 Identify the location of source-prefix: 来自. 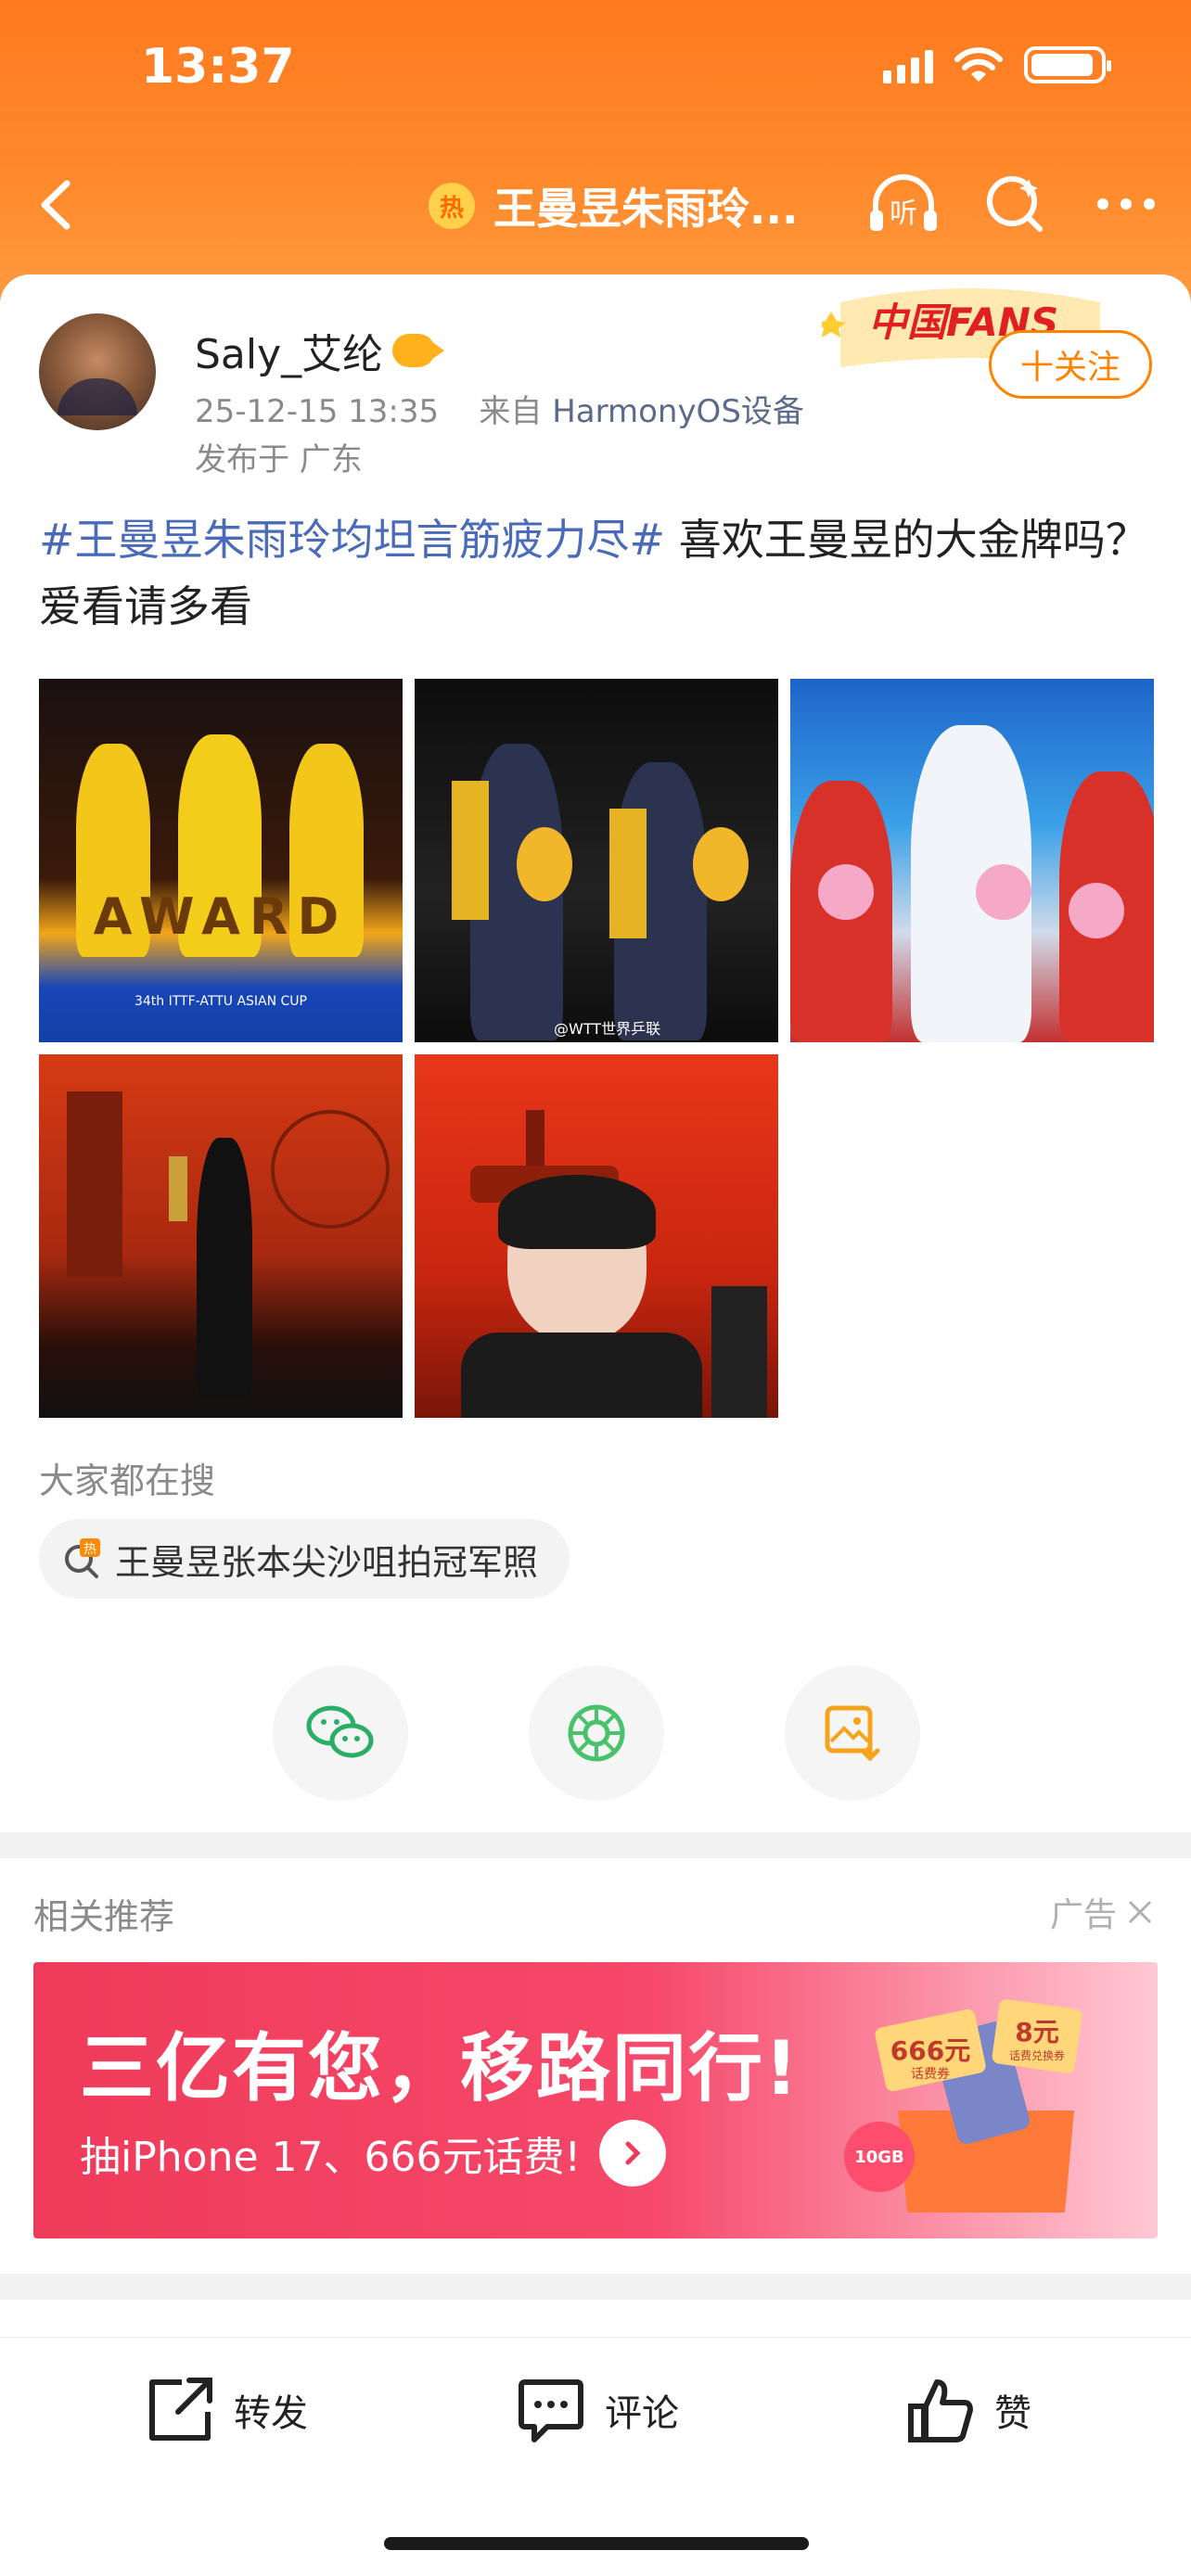
(511, 411).